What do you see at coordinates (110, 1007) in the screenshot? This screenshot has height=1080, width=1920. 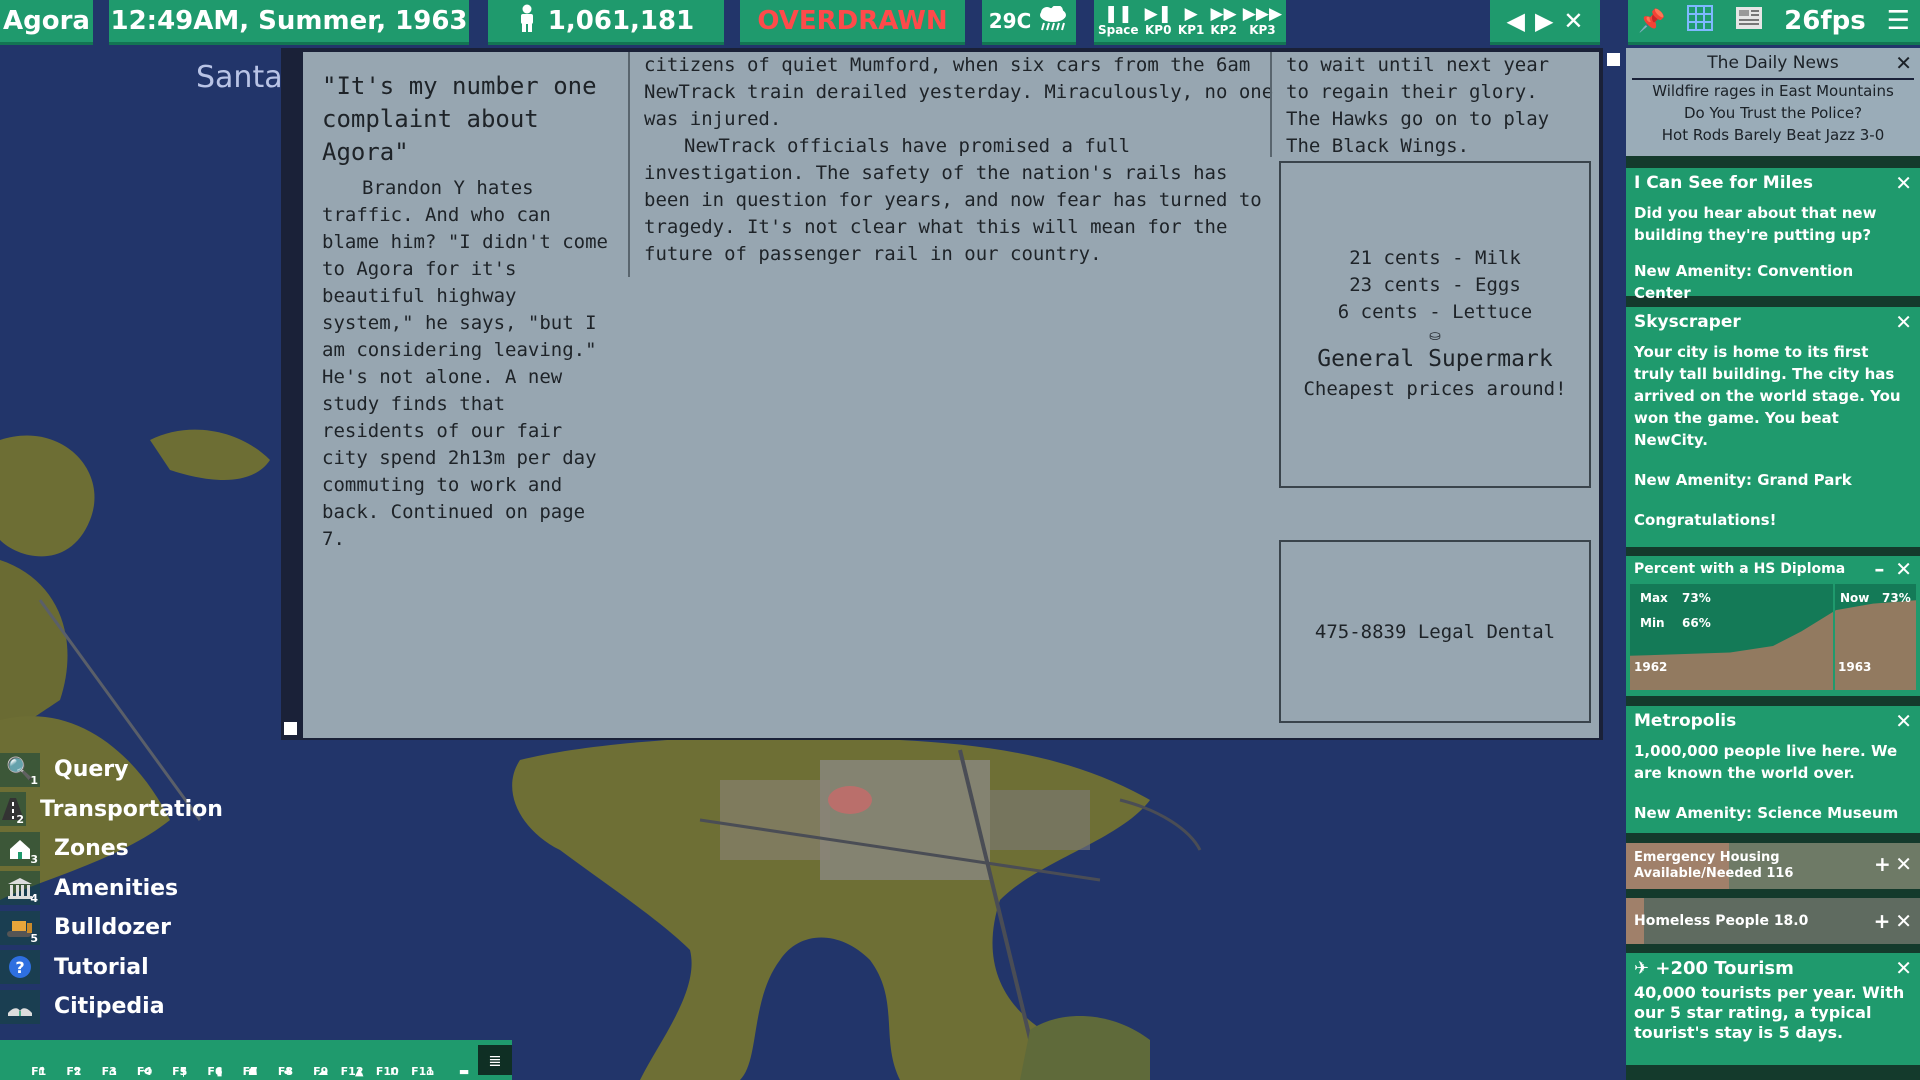 I see `menu-citipedia: Citipedia` at bounding box center [110, 1007].